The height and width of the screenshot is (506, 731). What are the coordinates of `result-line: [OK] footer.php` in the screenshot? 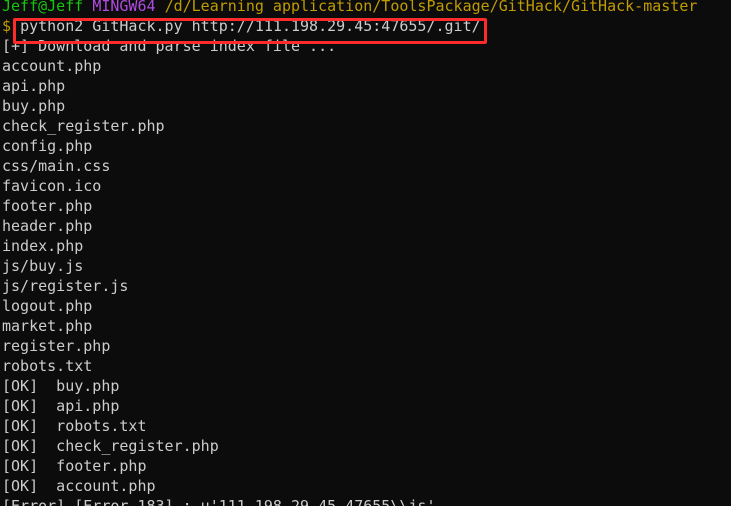 It's located at (74, 466).